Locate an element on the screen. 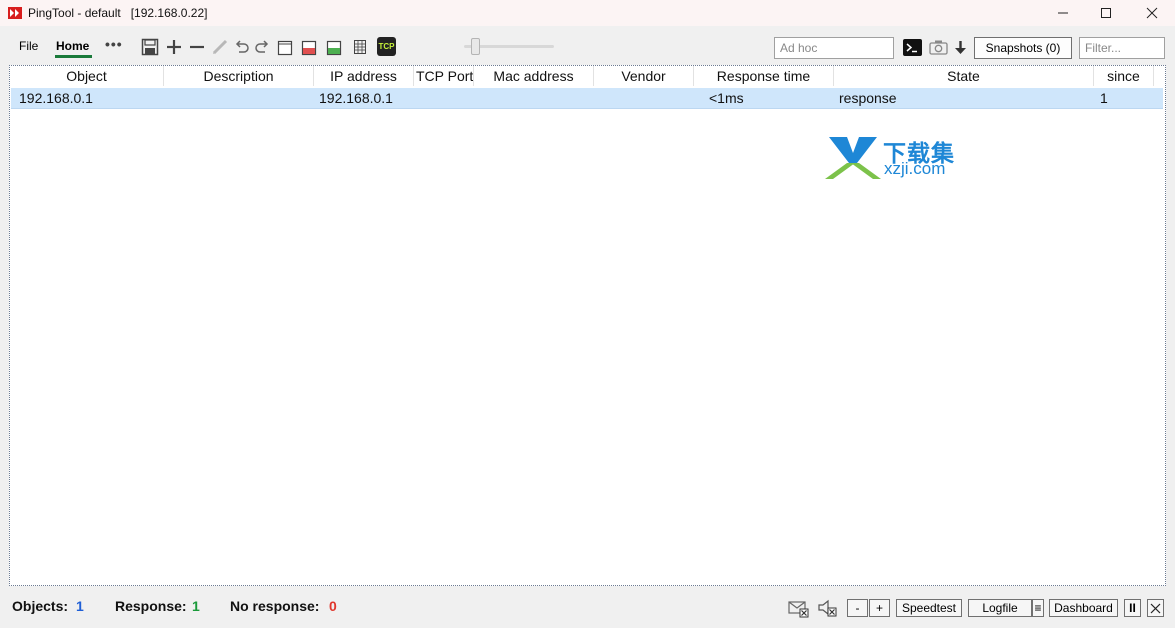  column-header-tcp-port: TCP Port is located at coordinates (444, 76).